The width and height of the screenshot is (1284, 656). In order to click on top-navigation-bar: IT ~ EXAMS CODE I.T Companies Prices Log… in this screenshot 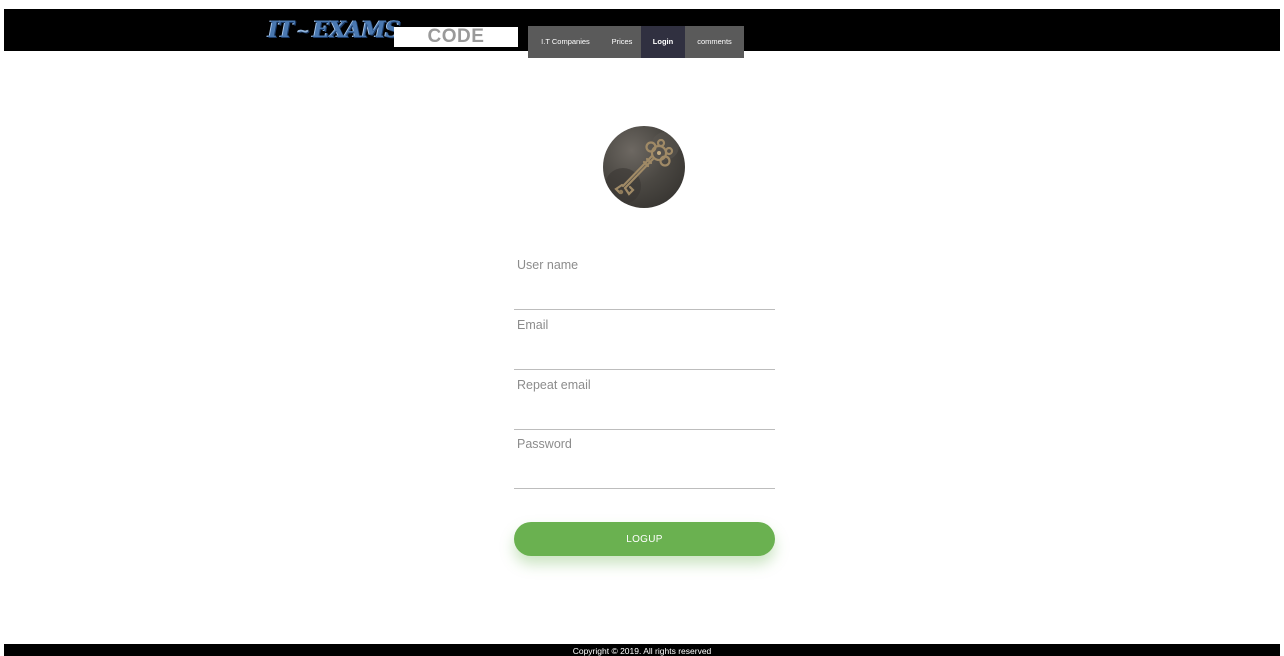, I will do `click(642, 33)`.